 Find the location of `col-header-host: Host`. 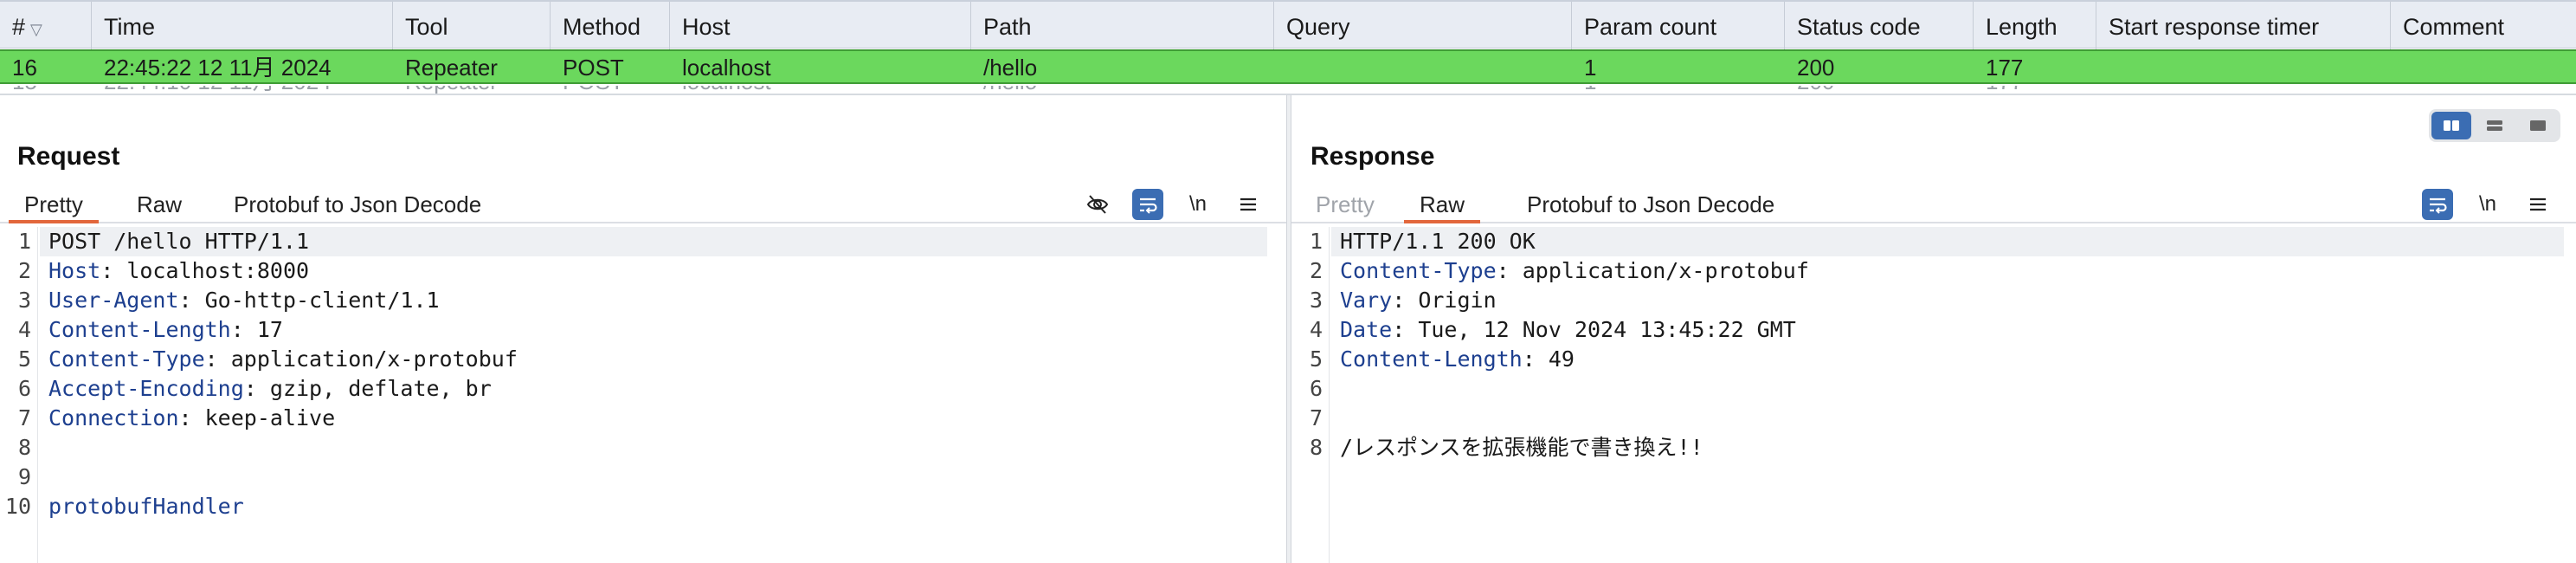

col-header-host: Host is located at coordinates (820, 26).